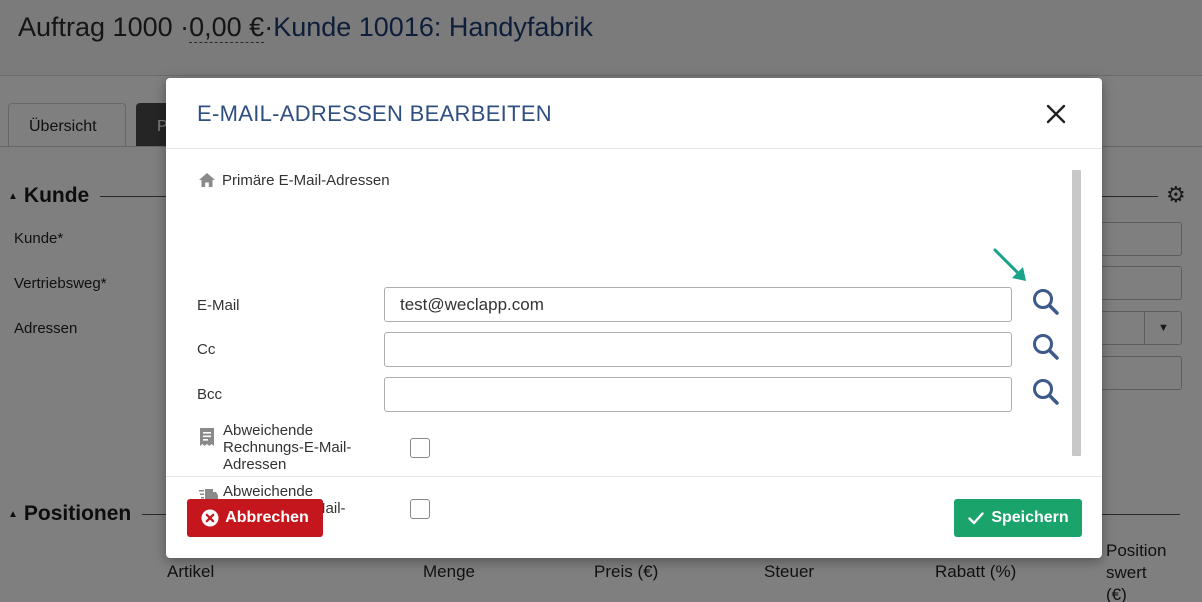 This screenshot has height=602, width=1202. I want to click on primary-email-heading: Primäre E-Mail-Adressen, so click(294, 180).